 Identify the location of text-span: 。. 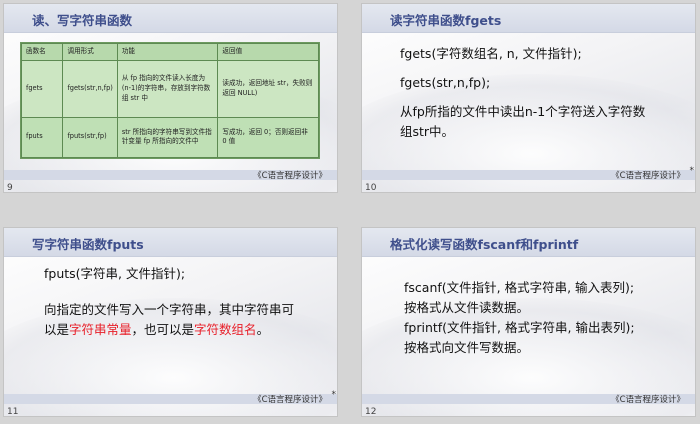
(263, 329).